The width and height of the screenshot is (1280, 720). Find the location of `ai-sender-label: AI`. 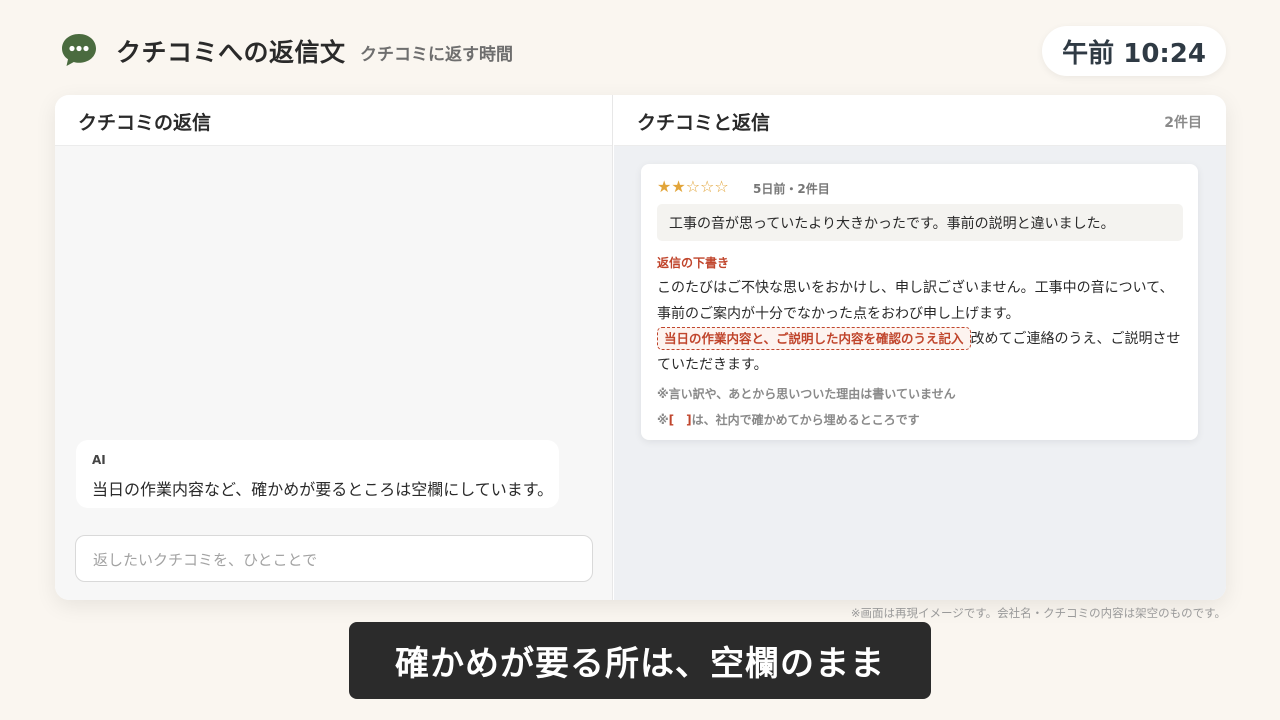

ai-sender-label: AI is located at coordinates (99, 460).